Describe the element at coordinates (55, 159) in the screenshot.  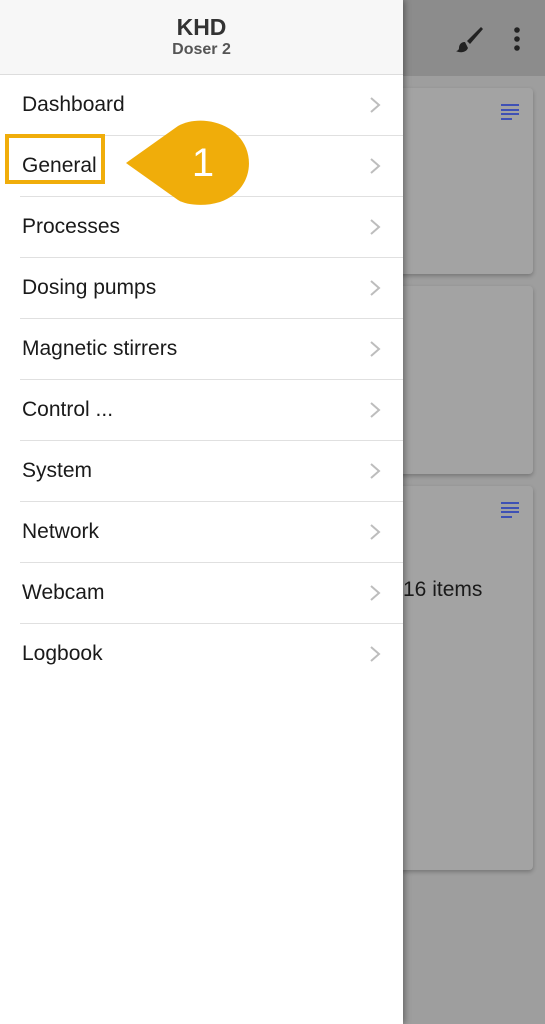
I see `annotation-highlight-box` at that location.